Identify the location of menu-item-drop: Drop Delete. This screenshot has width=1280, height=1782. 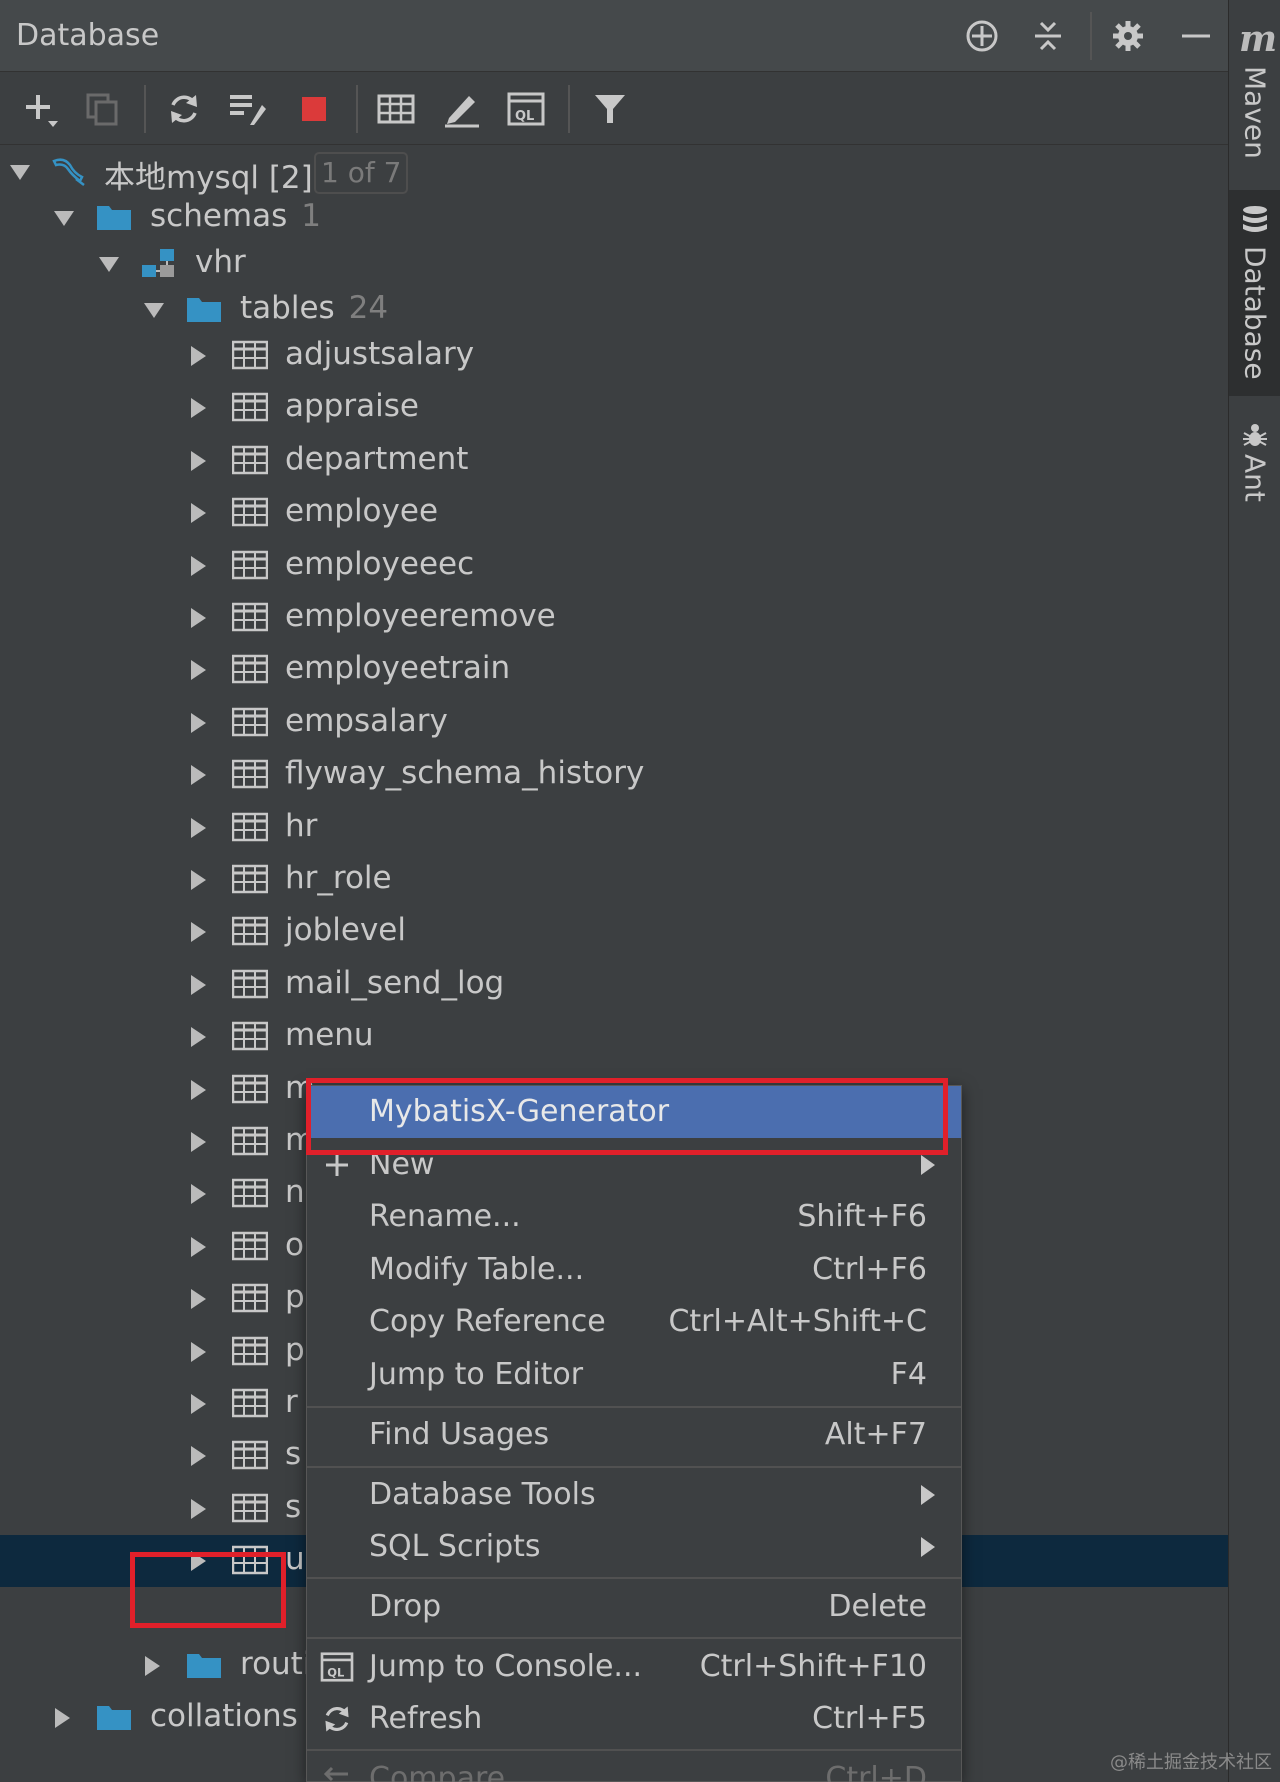
(634, 1607).